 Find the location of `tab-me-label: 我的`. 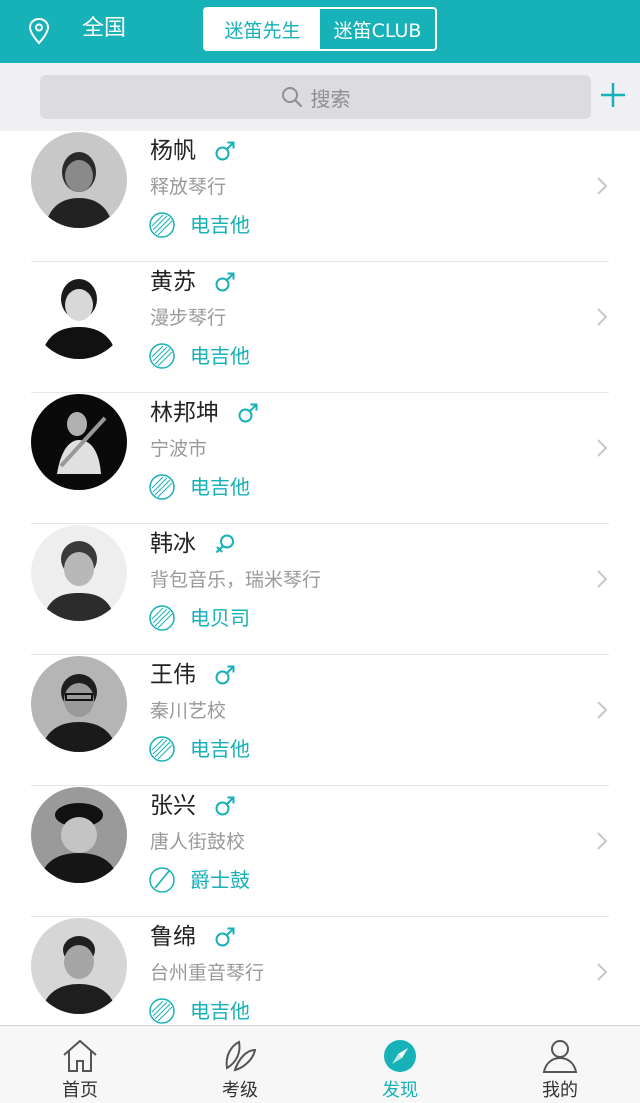

tab-me-label: 我的 is located at coordinates (560, 1090).